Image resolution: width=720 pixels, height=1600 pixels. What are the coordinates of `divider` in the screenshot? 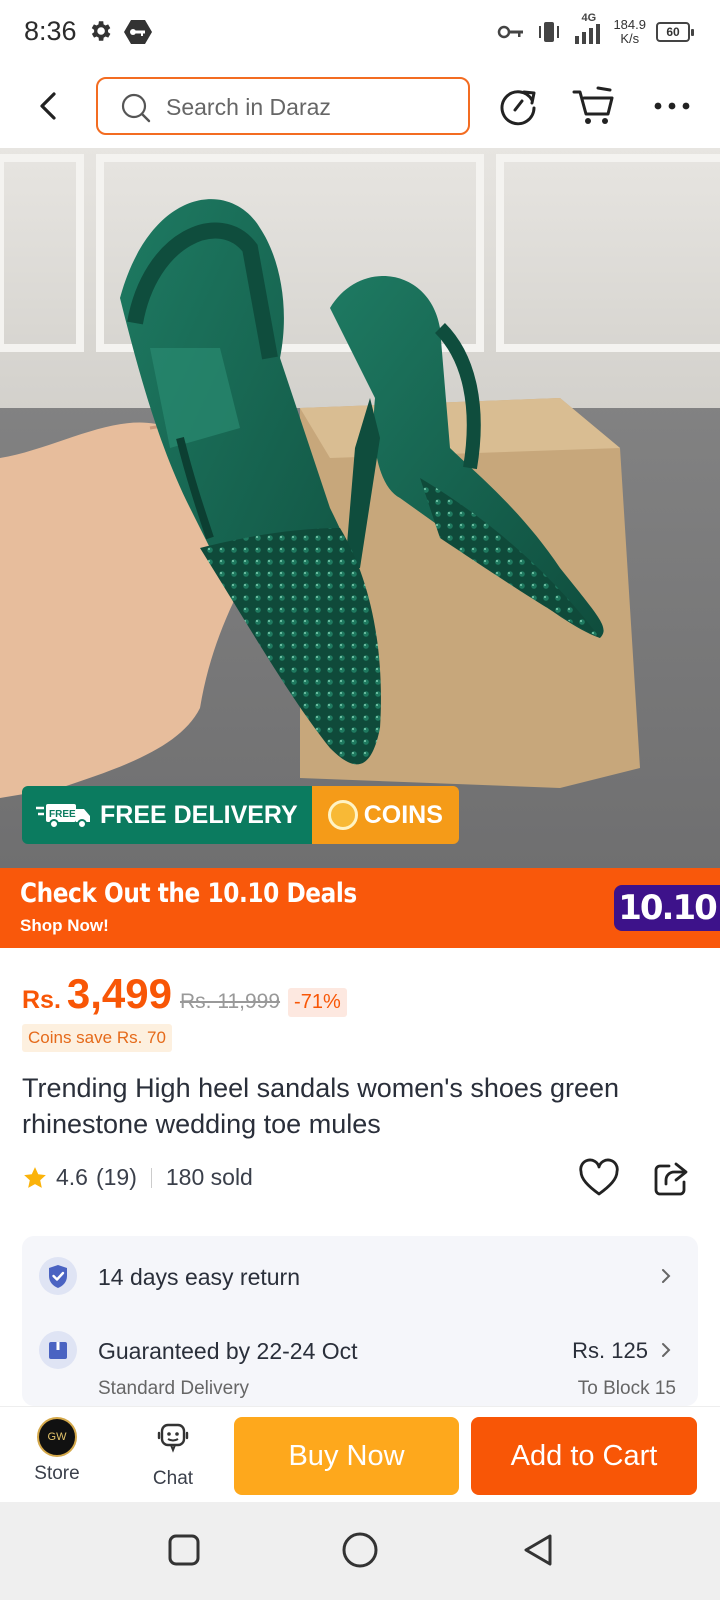 It's located at (151, 1177).